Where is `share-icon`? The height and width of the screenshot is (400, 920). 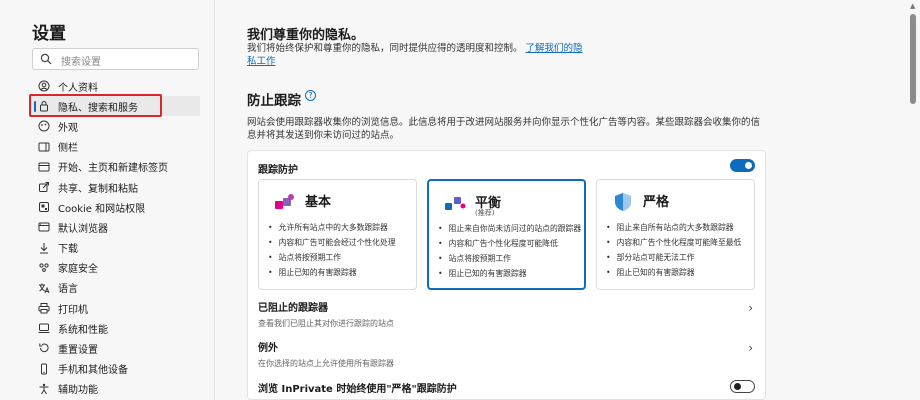
share-icon is located at coordinates (44, 186).